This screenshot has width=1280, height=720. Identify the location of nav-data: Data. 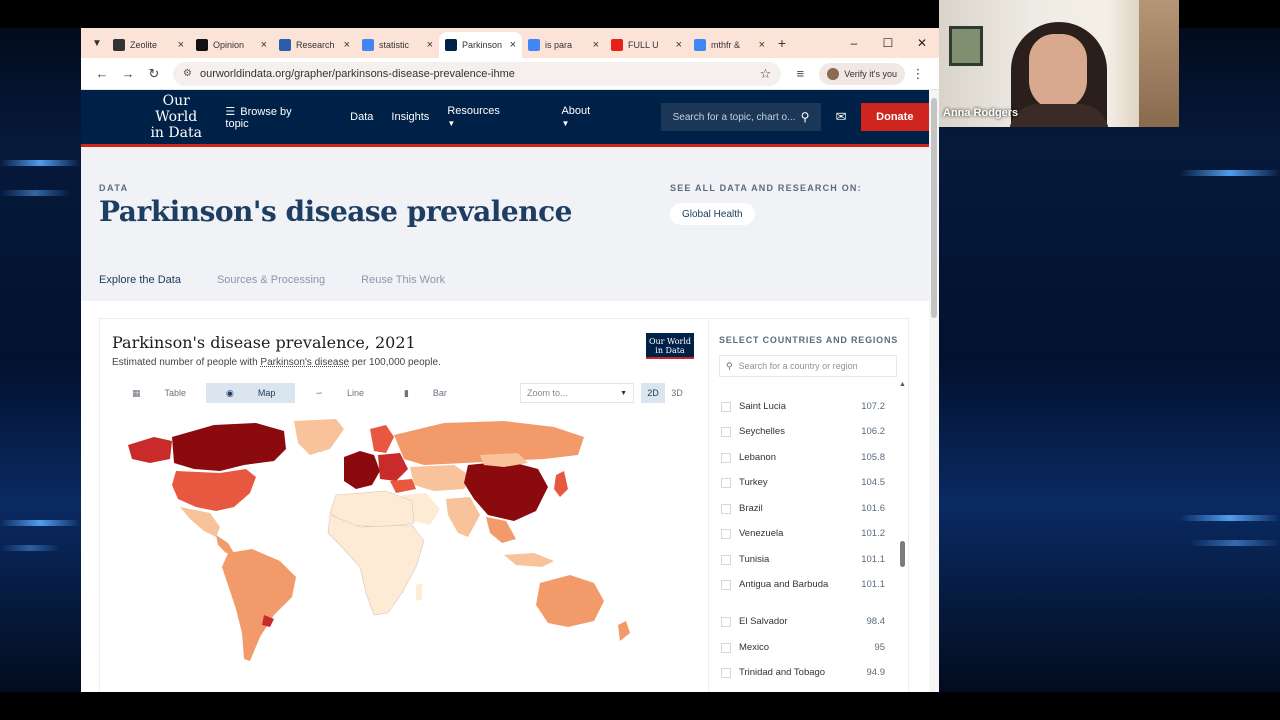
(361, 117).